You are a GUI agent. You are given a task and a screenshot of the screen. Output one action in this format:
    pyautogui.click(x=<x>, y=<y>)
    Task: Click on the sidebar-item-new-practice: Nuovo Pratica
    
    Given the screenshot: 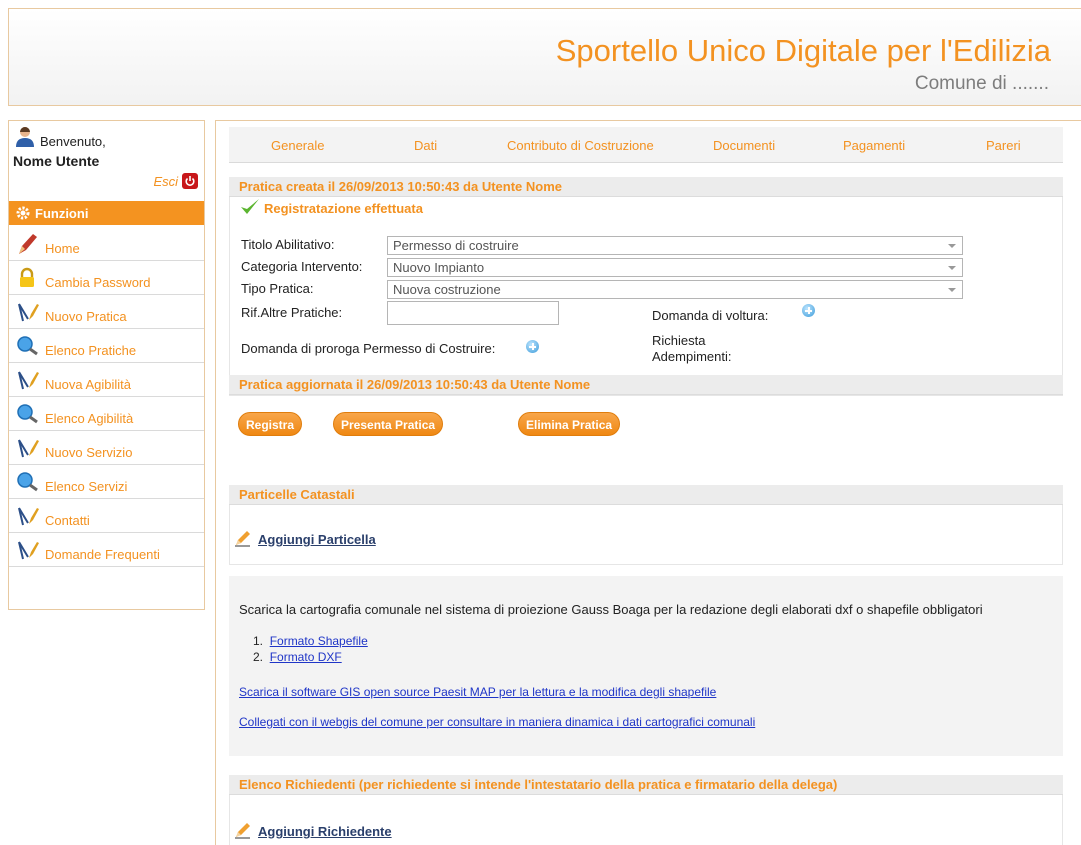 What is the action you would take?
    pyautogui.click(x=106, y=312)
    